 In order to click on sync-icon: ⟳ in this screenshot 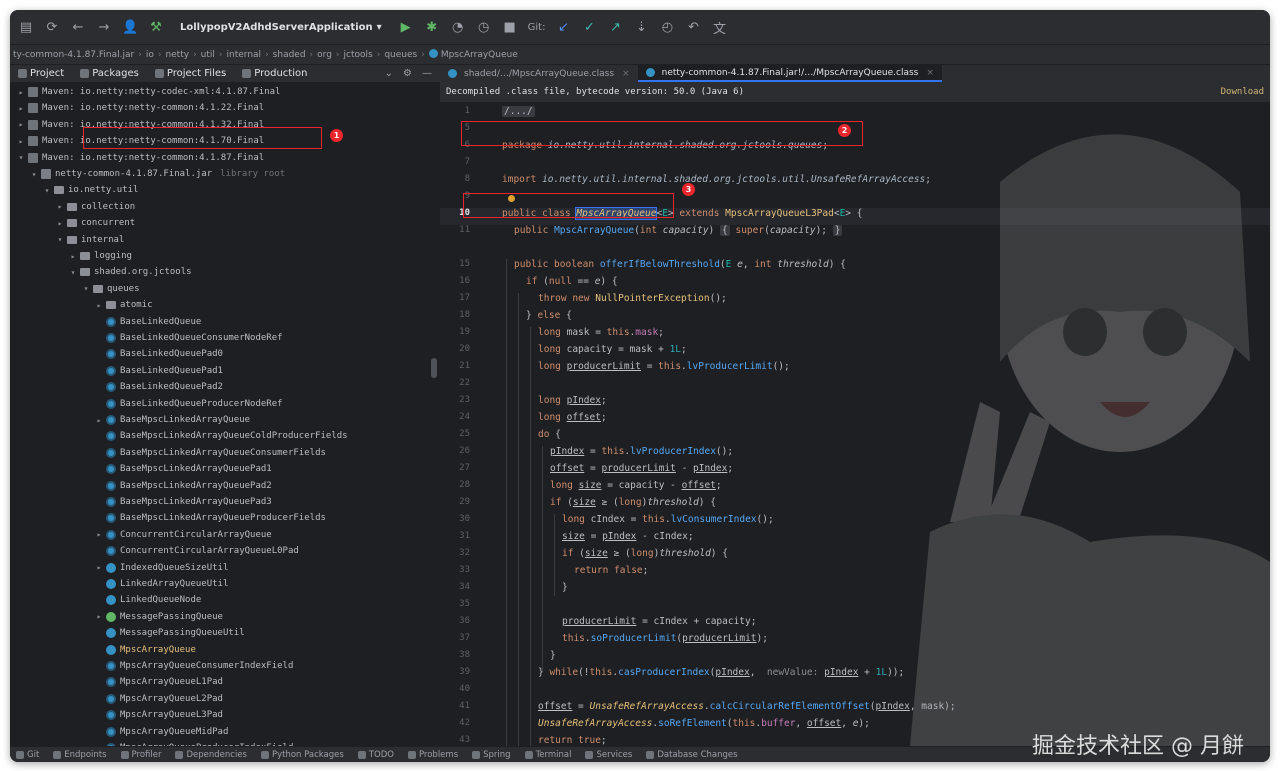, I will do `click(52, 27)`.